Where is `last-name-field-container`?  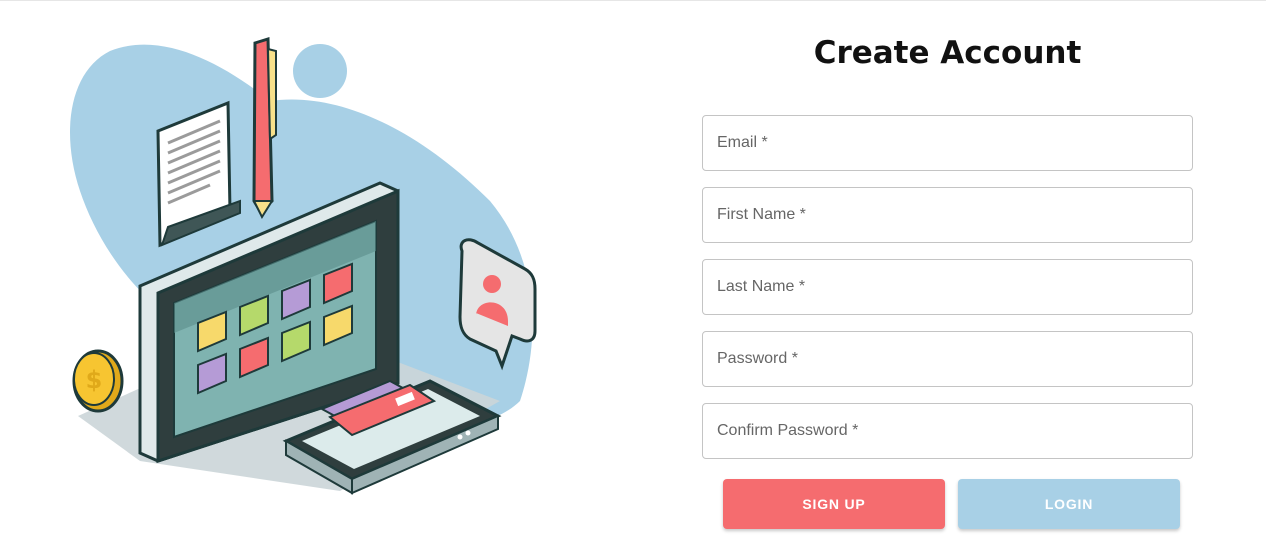 last-name-field-container is located at coordinates (947, 287).